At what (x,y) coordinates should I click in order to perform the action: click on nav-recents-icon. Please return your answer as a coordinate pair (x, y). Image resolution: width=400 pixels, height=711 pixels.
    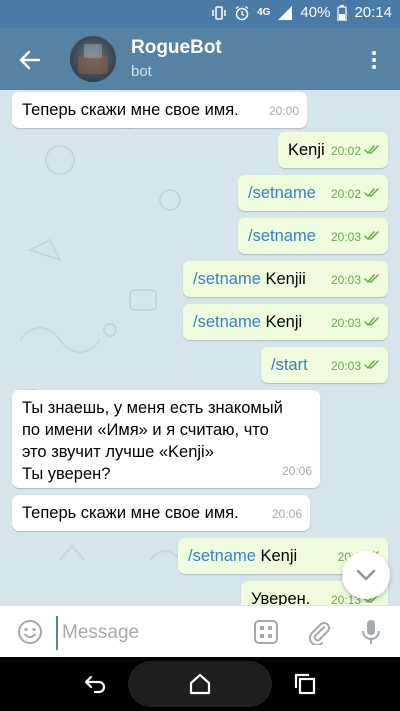
    Looking at the image, I should click on (305, 684).